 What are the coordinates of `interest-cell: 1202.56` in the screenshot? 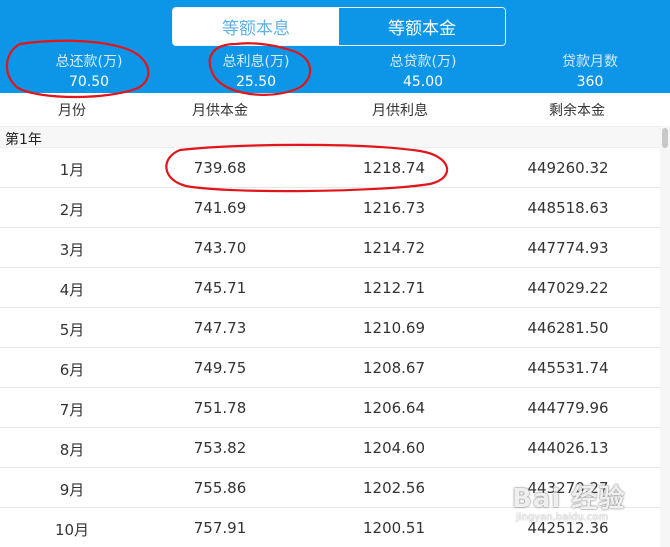 It's located at (394, 488).